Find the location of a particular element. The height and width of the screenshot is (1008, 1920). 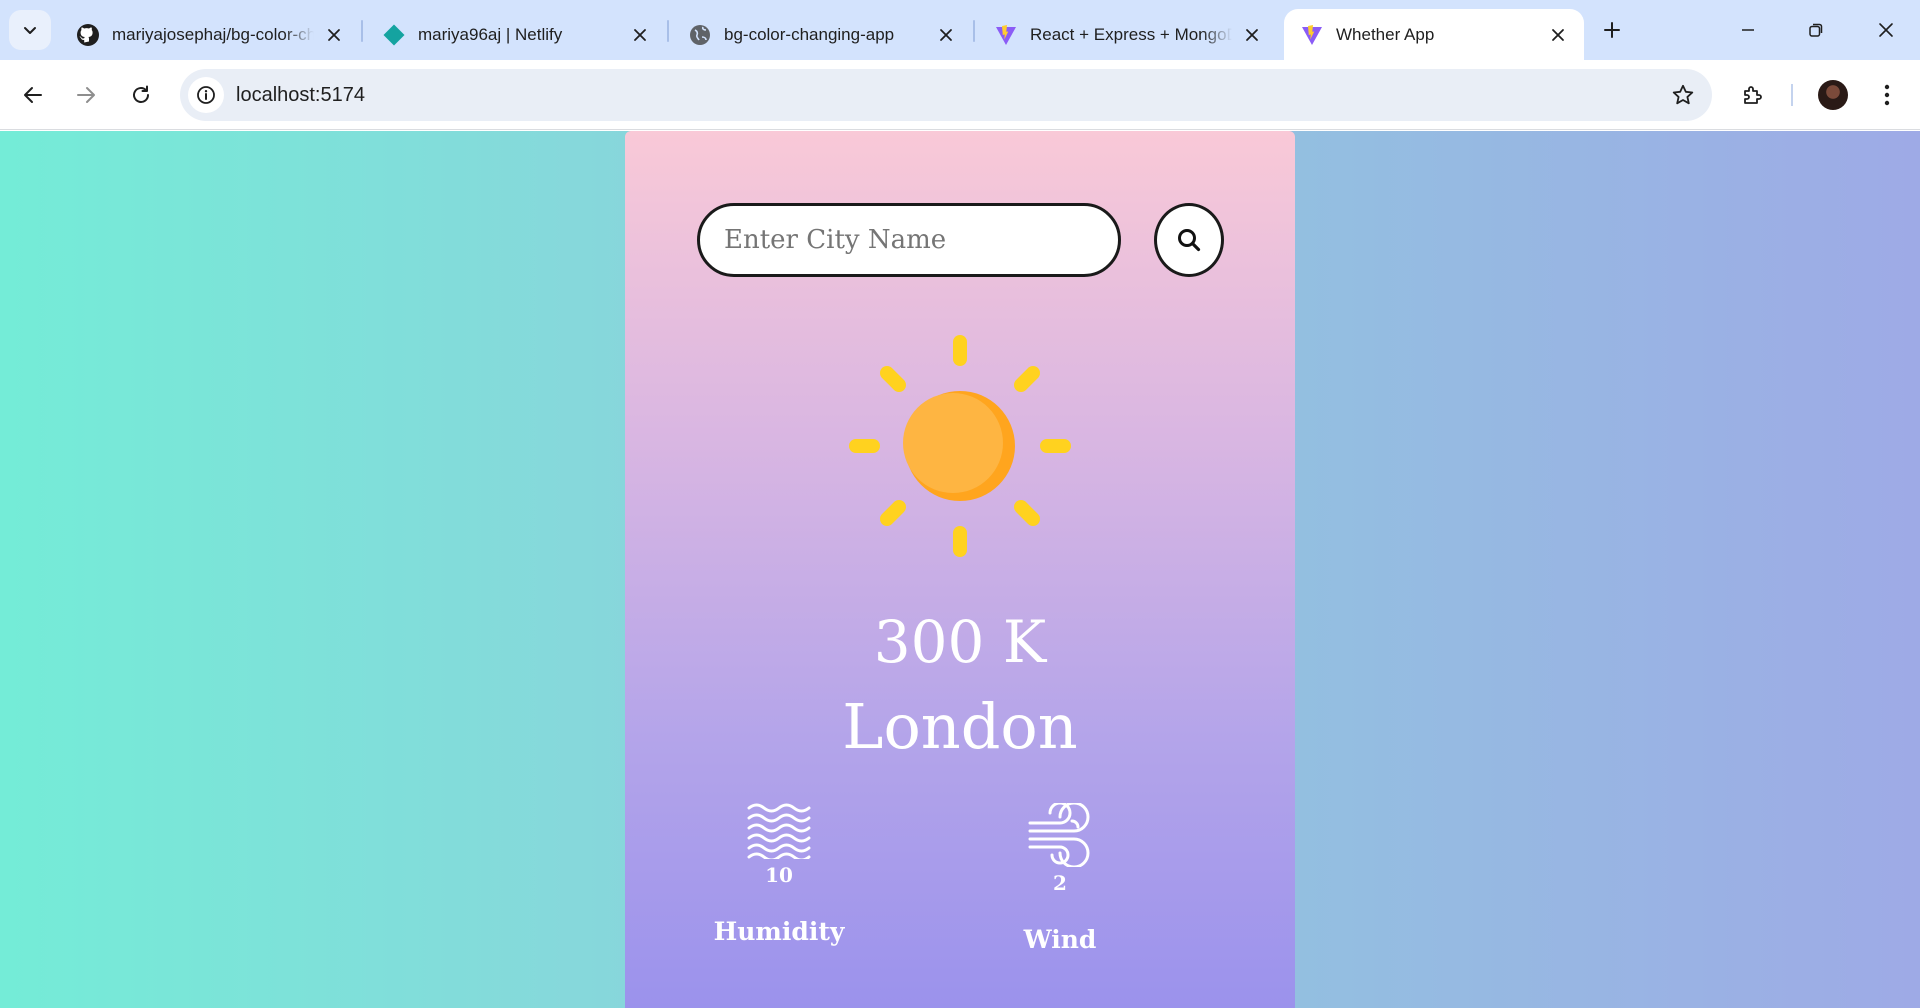

plus-icon is located at coordinates (1612, 30).